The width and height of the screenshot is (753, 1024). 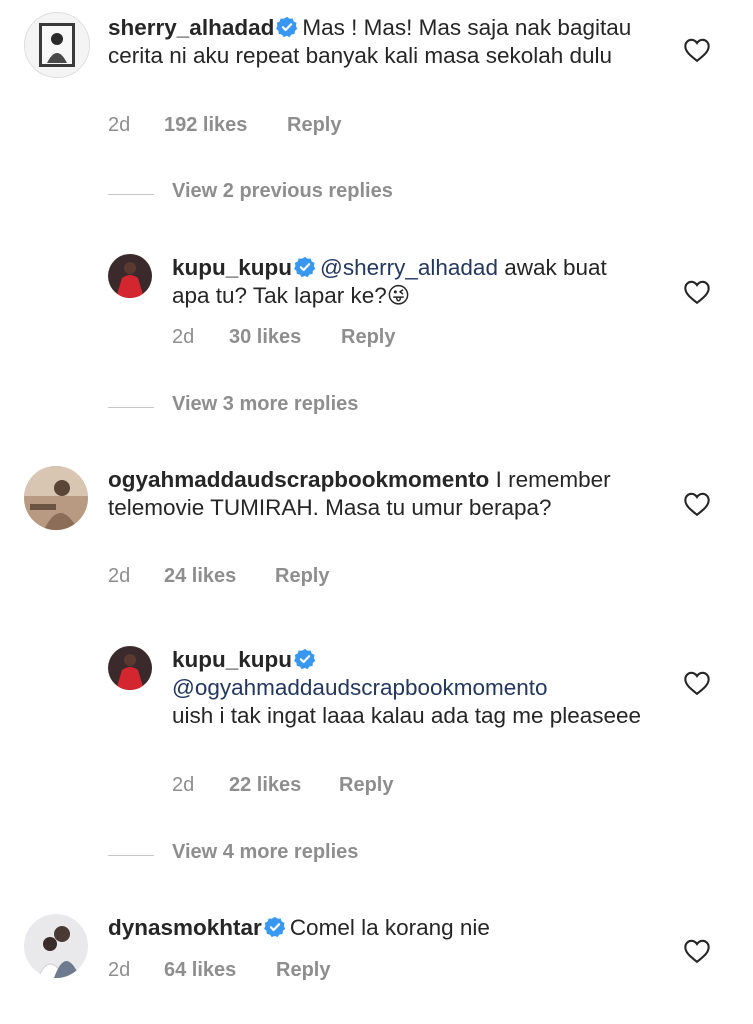 I want to click on username: ogyahmaddaudscrapbookmomento, so click(x=298, y=479).